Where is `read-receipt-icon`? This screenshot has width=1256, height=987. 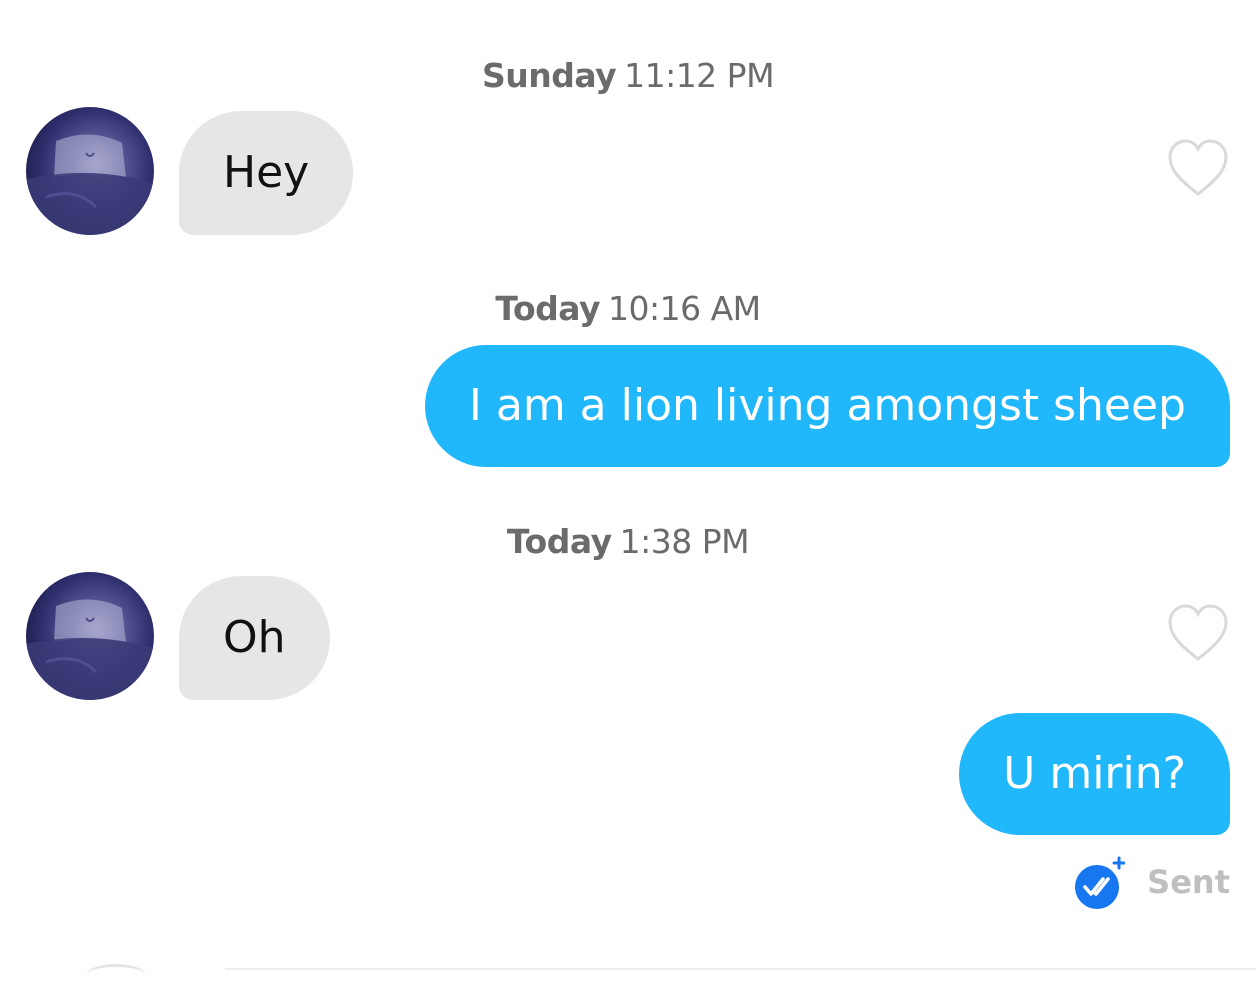 read-receipt-icon is located at coordinates (1100, 882).